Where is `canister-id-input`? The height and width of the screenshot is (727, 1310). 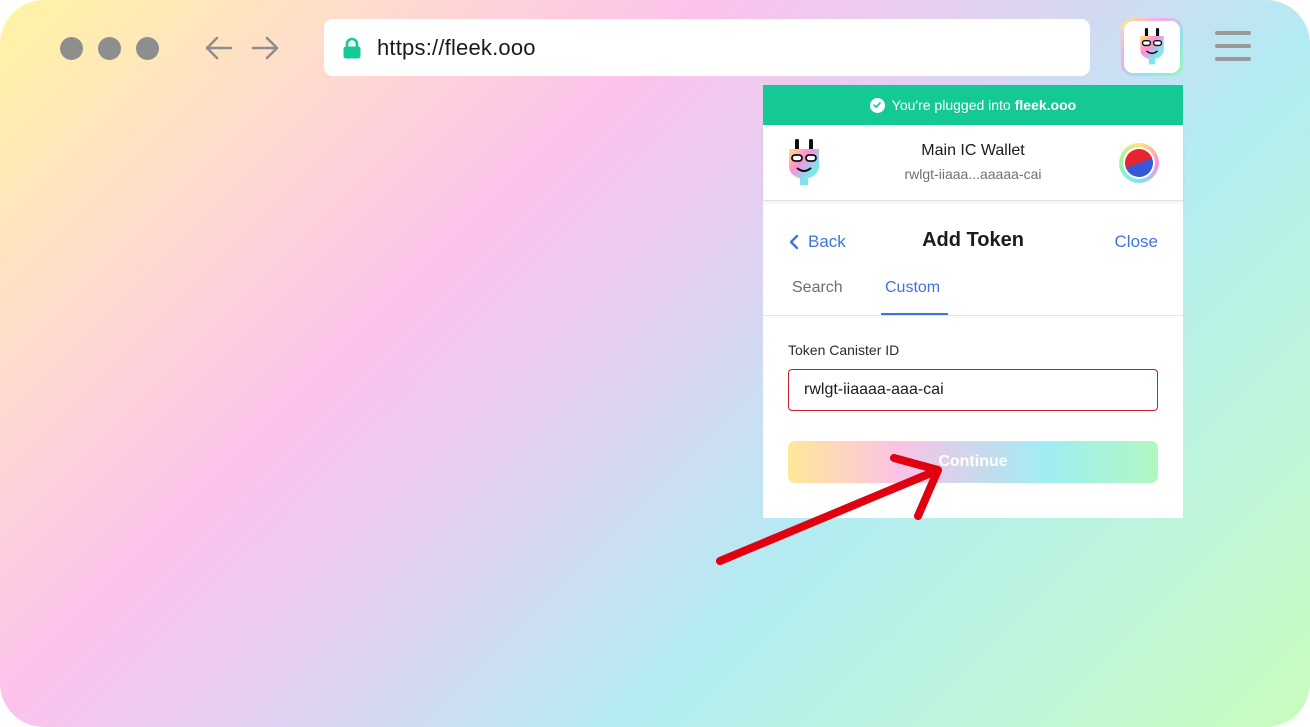
canister-id-input is located at coordinates (973, 390).